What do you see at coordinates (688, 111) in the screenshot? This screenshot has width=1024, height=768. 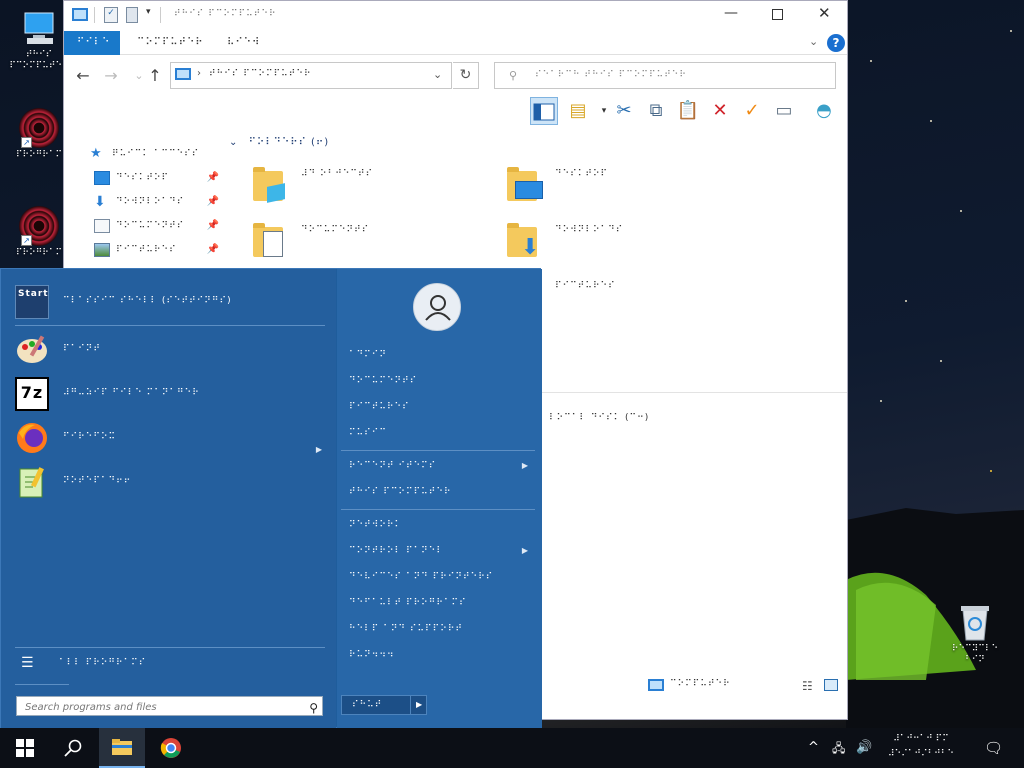 I see `paste-icon: 📋` at bounding box center [688, 111].